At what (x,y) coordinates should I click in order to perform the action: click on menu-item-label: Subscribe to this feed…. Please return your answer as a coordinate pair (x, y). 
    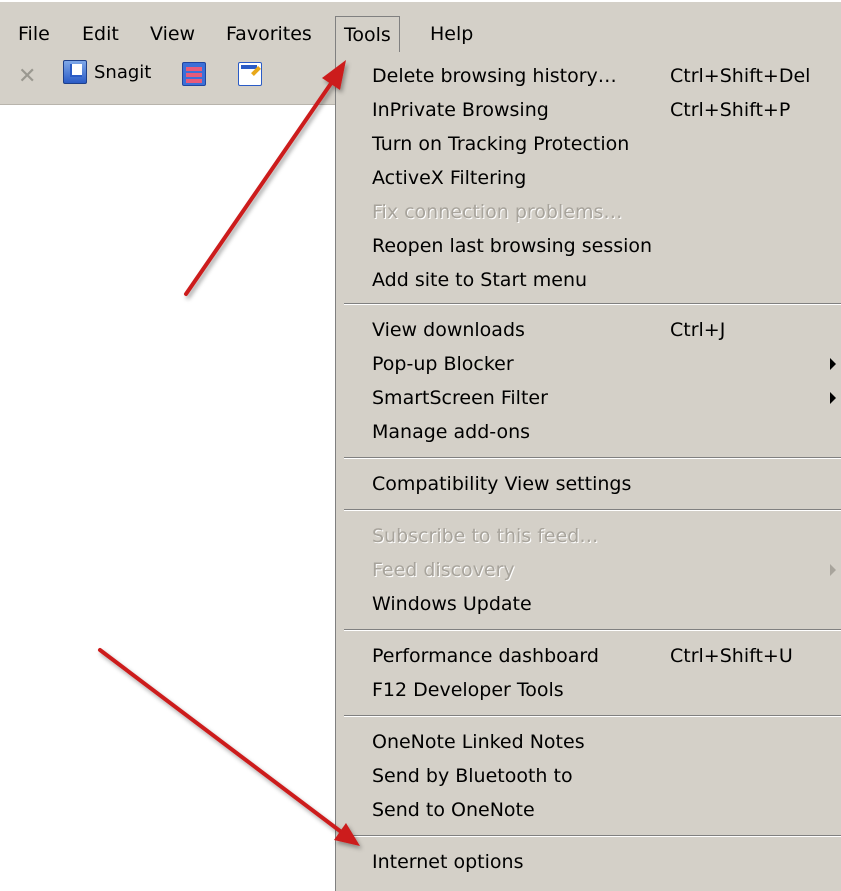
    Looking at the image, I should click on (485, 536).